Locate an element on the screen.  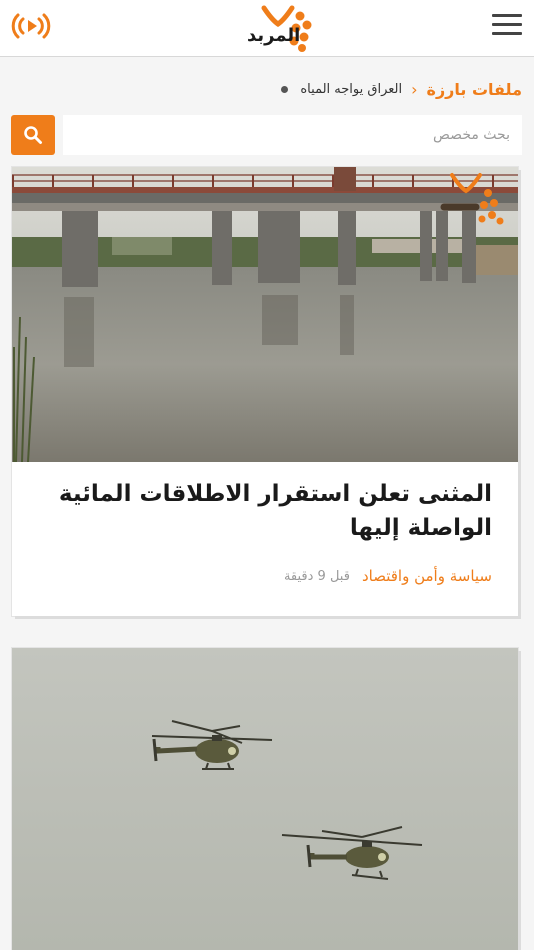
logo-text: المربد is located at coordinates (274, 35).